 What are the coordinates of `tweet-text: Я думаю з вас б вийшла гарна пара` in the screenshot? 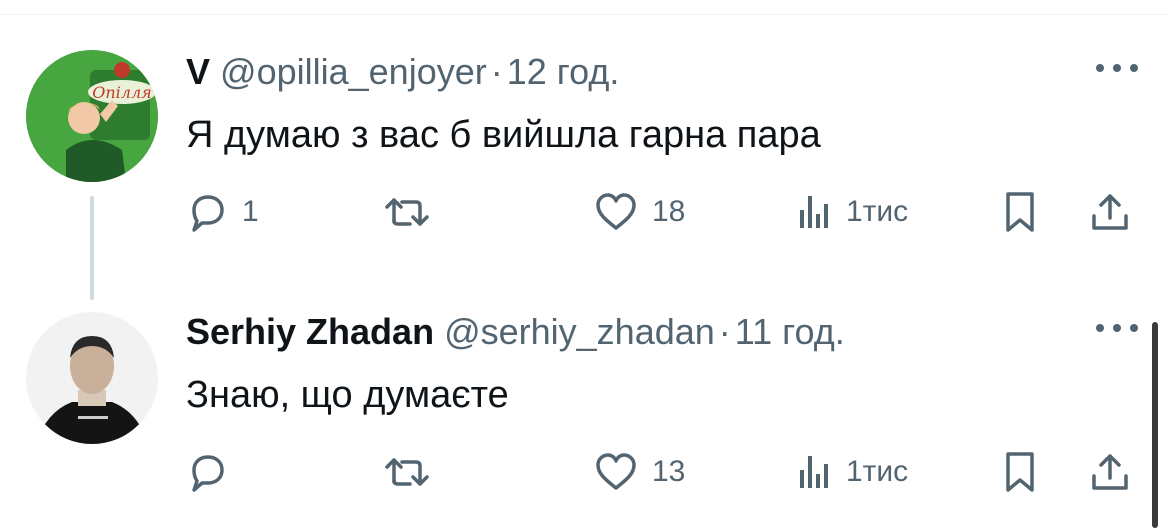 It's located at (503, 135).